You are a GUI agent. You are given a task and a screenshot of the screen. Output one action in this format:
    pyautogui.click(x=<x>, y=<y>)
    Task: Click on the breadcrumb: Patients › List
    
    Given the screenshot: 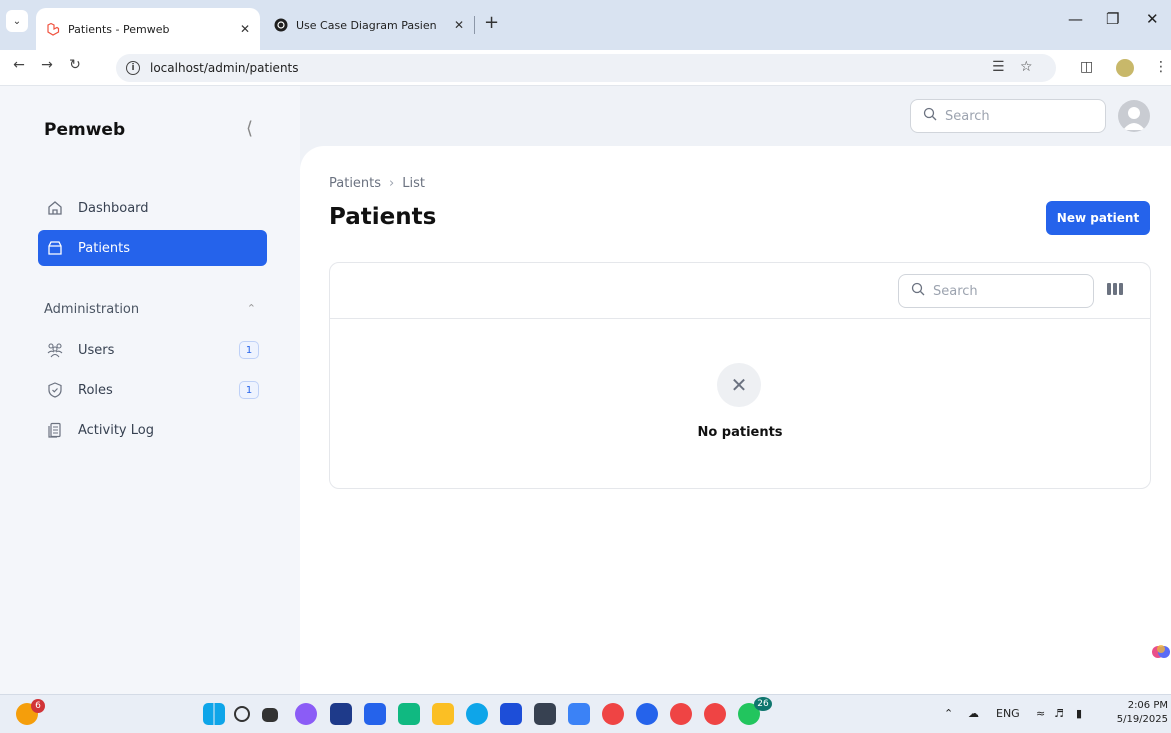 What is the action you would take?
    pyautogui.click(x=377, y=183)
    